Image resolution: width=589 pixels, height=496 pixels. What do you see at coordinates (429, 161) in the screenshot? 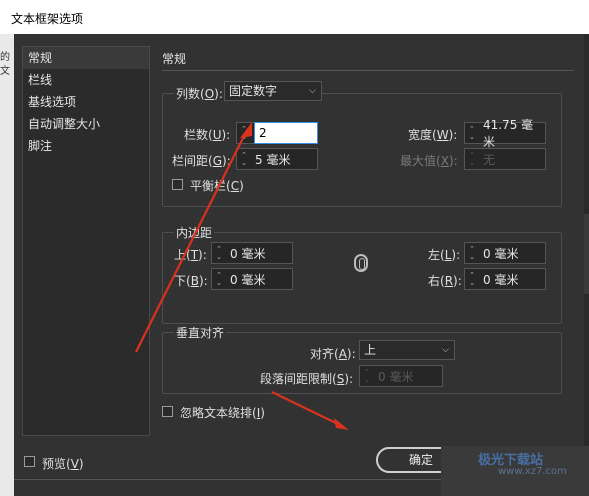
I see `max-width-label: 最大值(X):` at bounding box center [429, 161].